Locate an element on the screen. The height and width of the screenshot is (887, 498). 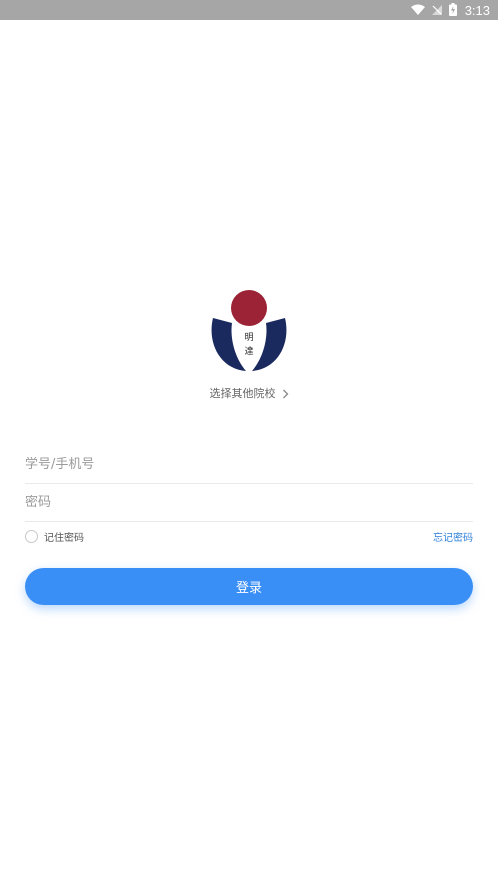
signal-off-icon is located at coordinates (437, 10).